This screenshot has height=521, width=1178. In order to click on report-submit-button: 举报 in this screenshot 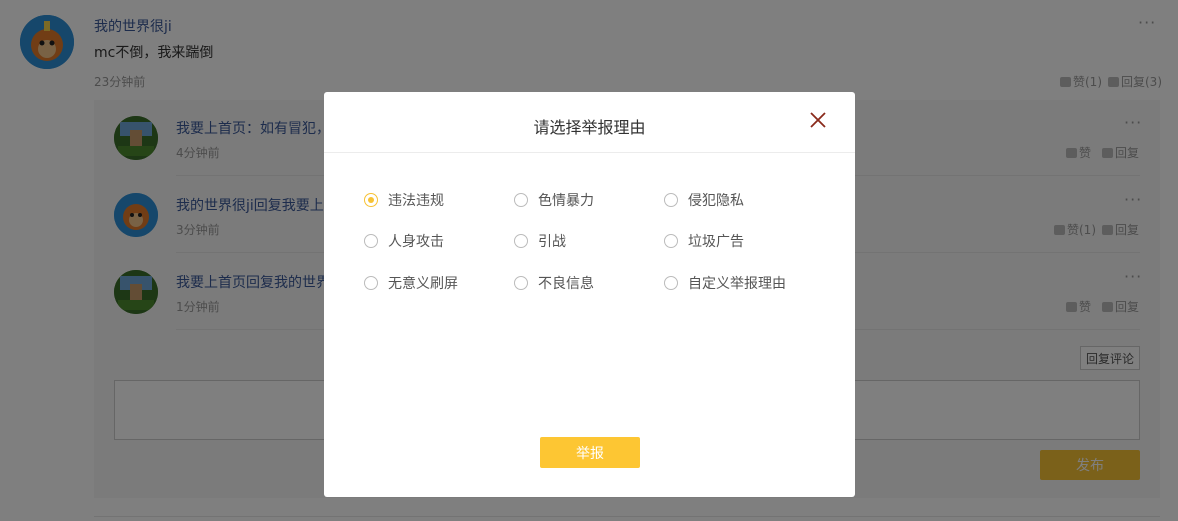, I will do `click(590, 452)`.